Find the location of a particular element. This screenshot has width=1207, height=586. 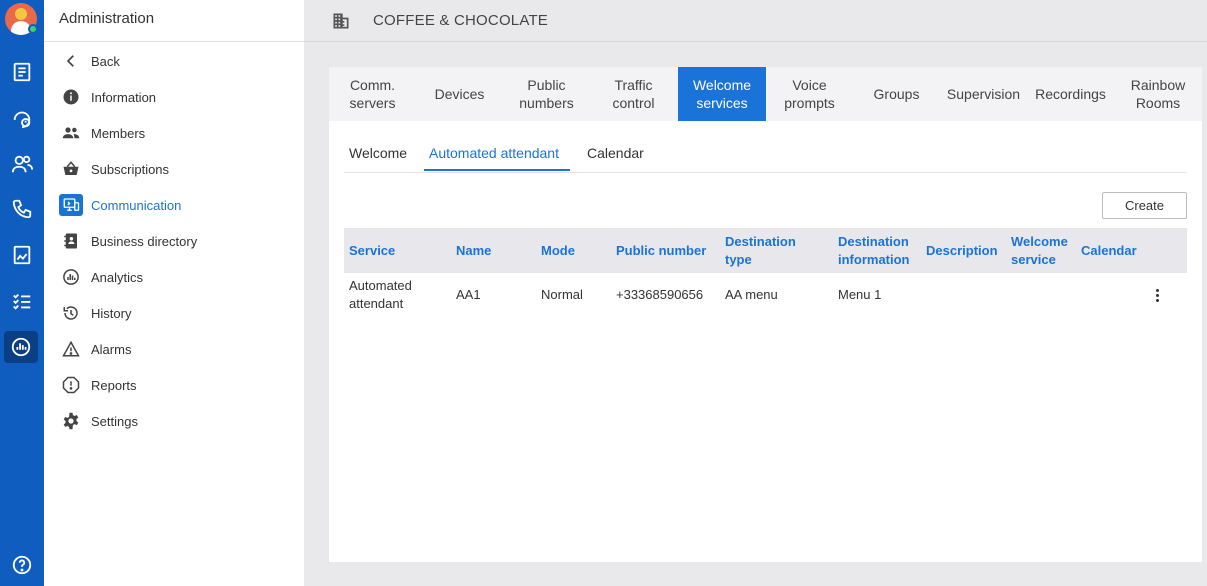

directory-icon is located at coordinates (71, 241).